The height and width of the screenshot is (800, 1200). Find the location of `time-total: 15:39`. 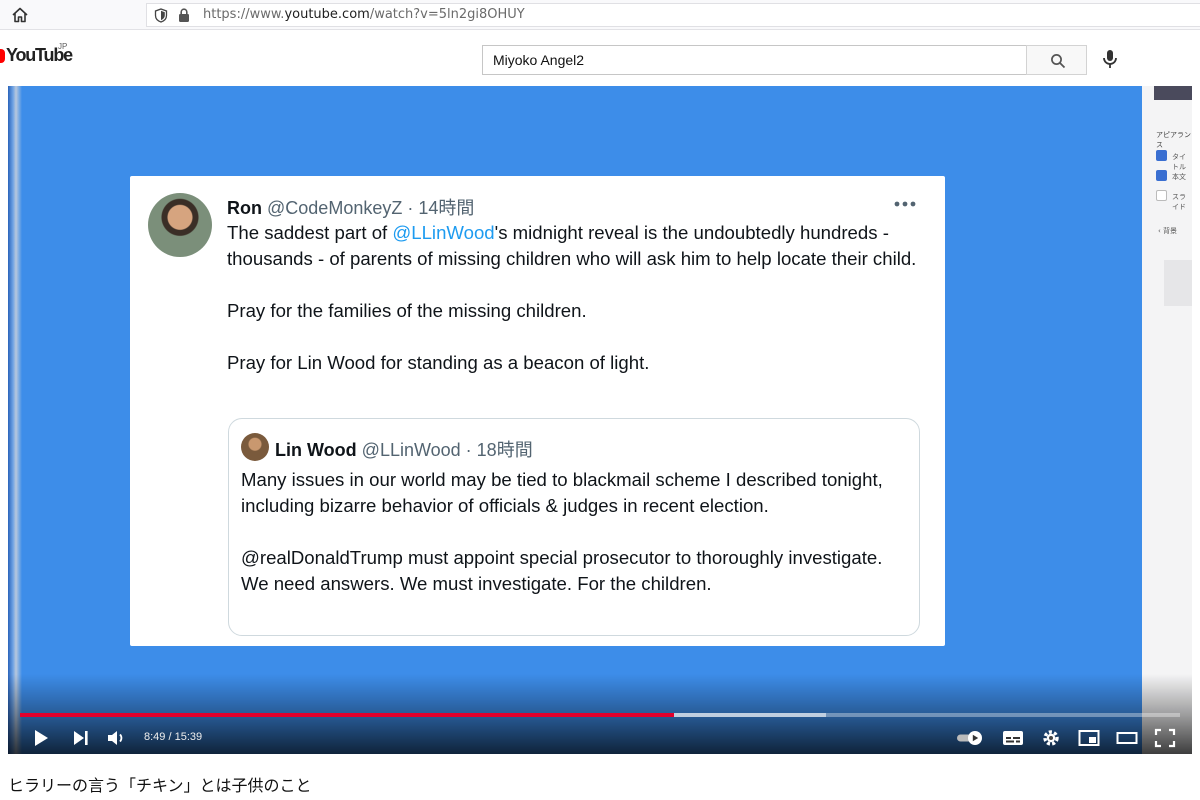

time-total: 15:39 is located at coordinates (188, 737).